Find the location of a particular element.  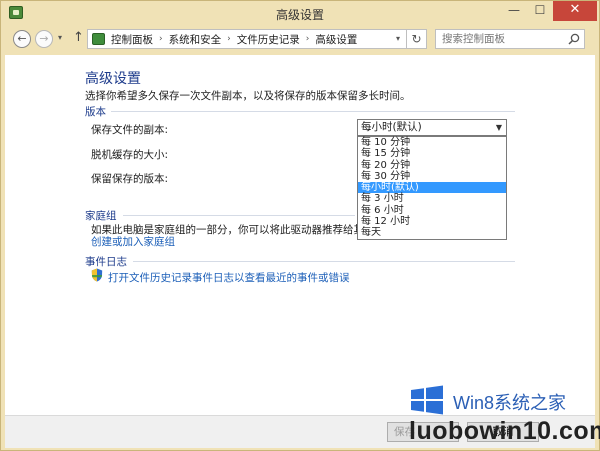

dropdown-option-selected: 每小时(默认) is located at coordinates (432, 188).